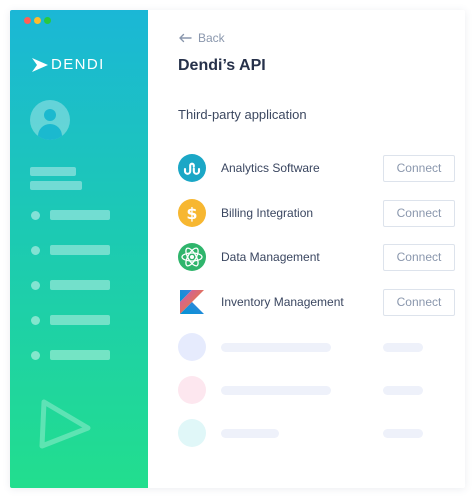 The height and width of the screenshot is (498, 475). Describe the element at coordinates (53, 171) in the screenshot. I see `user-name-placeholder` at that location.